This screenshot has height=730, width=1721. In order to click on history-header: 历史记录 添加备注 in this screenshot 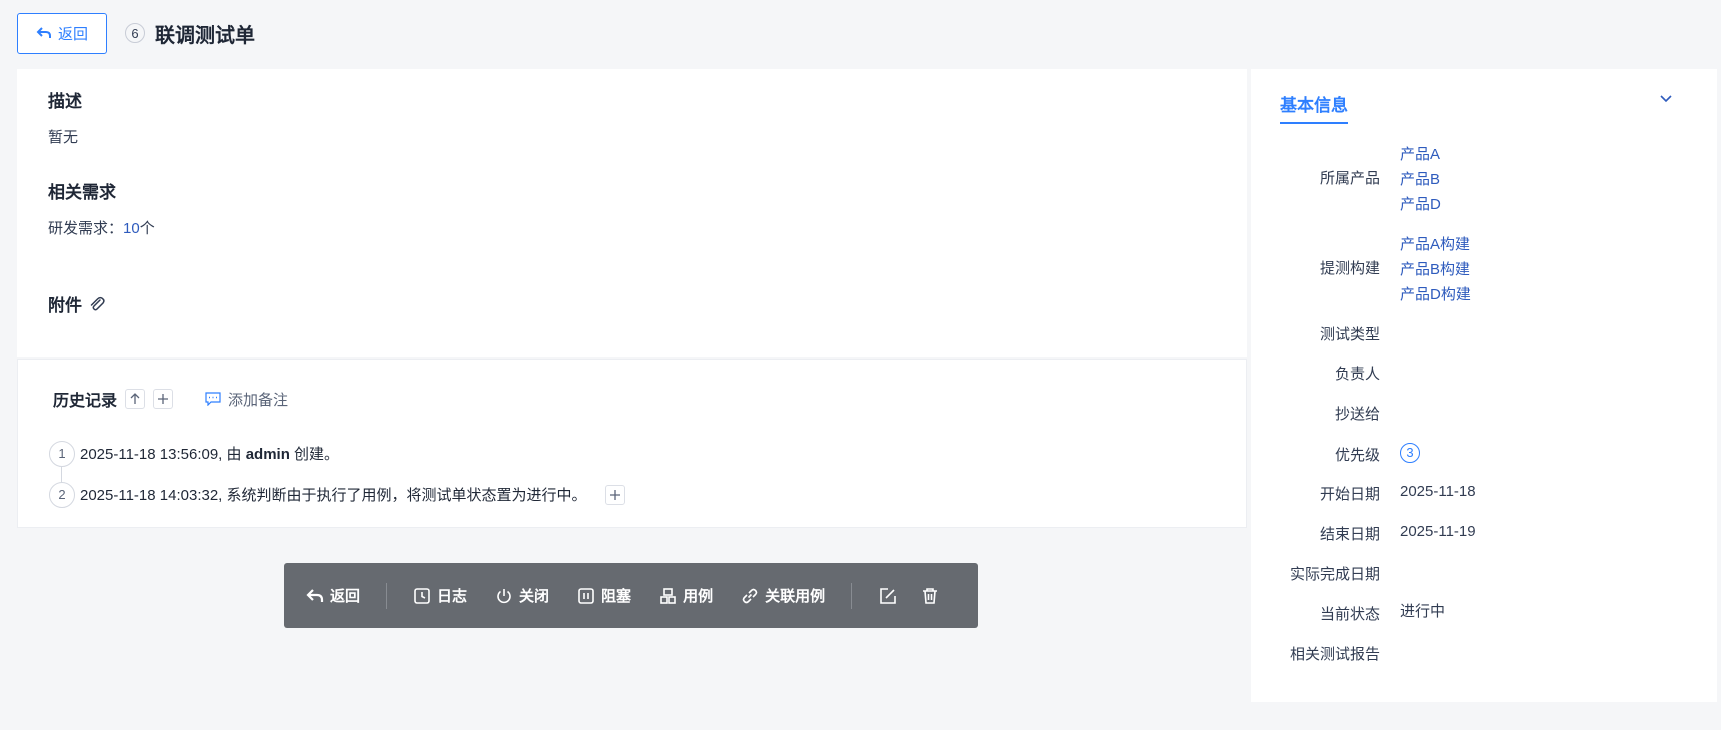, I will do `click(170, 399)`.